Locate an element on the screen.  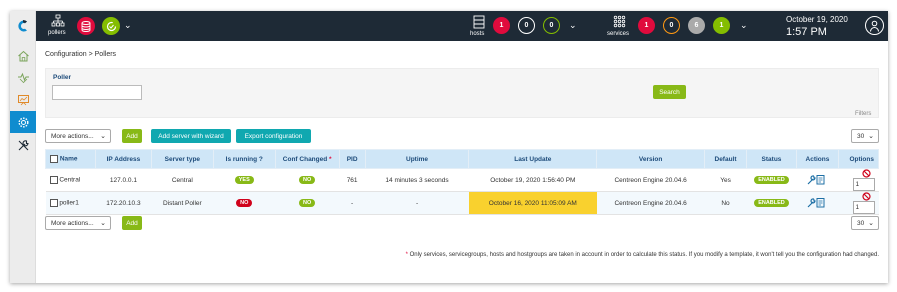
hosts-server-icon is located at coordinates (479, 22).